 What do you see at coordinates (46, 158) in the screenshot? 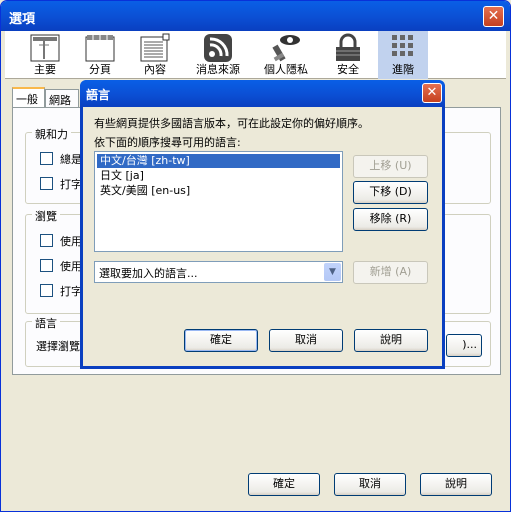
I see `always-checkbox` at bounding box center [46, 158].